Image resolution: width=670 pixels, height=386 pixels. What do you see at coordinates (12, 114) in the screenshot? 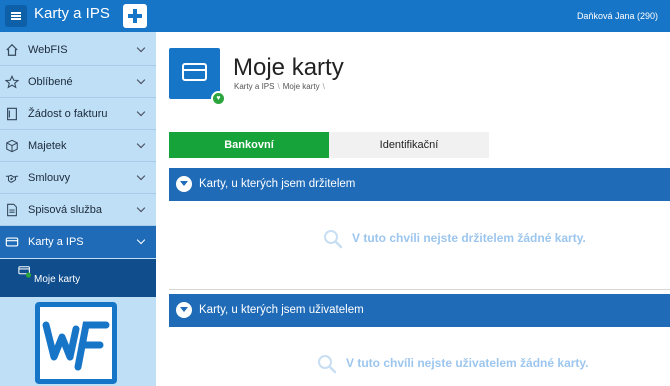
I see `document-icon` at bounding box center [12, 114].